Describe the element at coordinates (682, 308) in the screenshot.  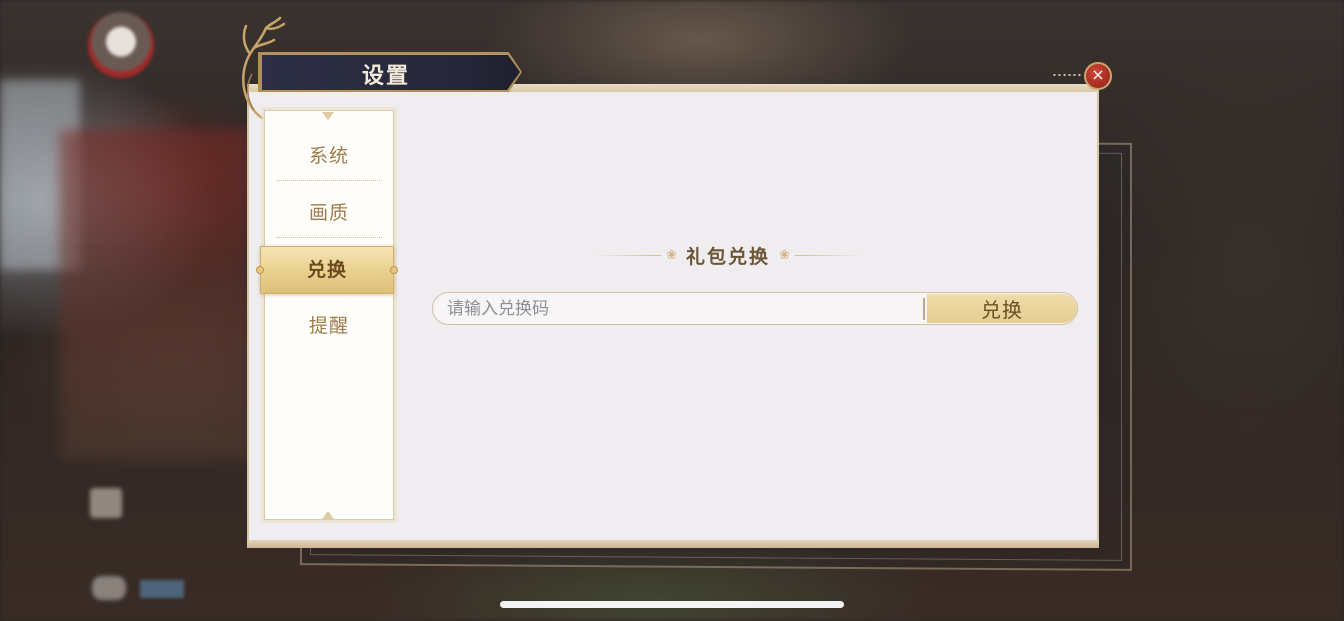
I see `redeem-code-input` at that location.